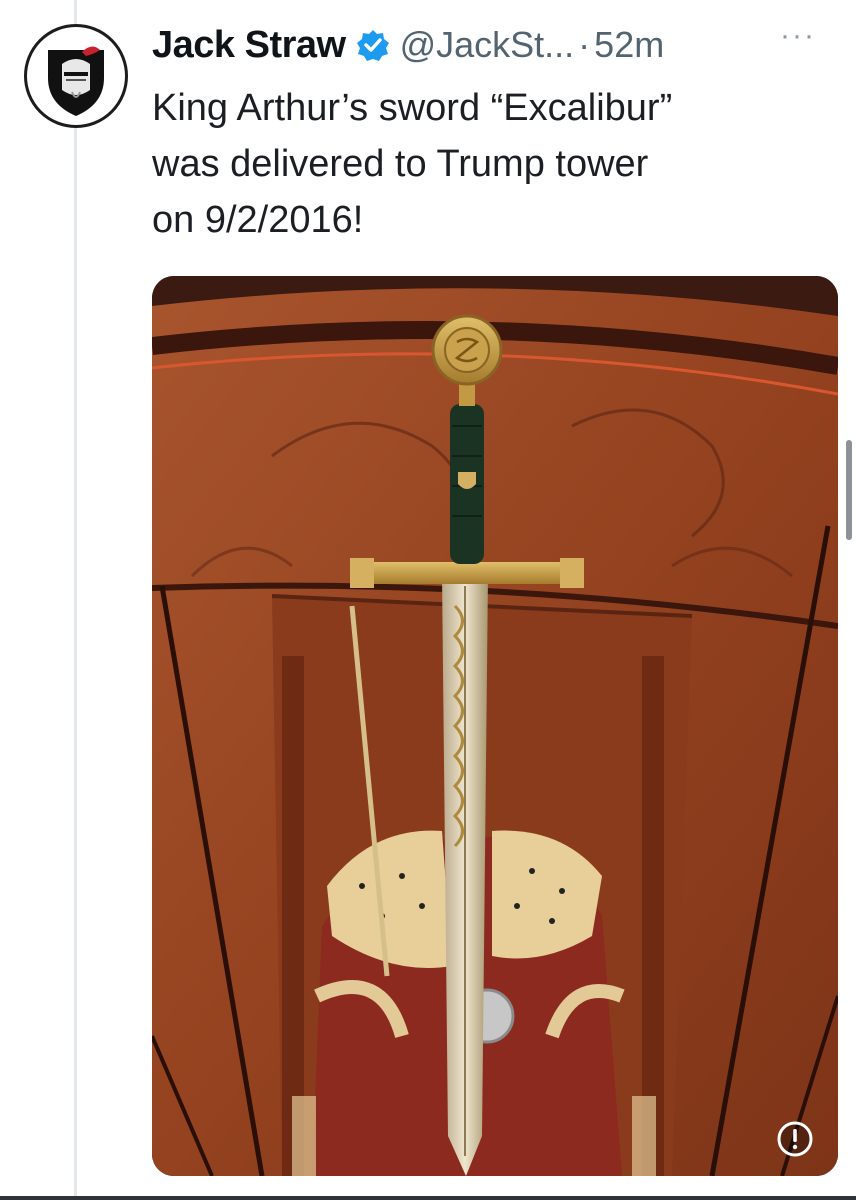  Describe the element at coordinates (428, 1198) in the screenshot. I see `bottom-divider` at that location.